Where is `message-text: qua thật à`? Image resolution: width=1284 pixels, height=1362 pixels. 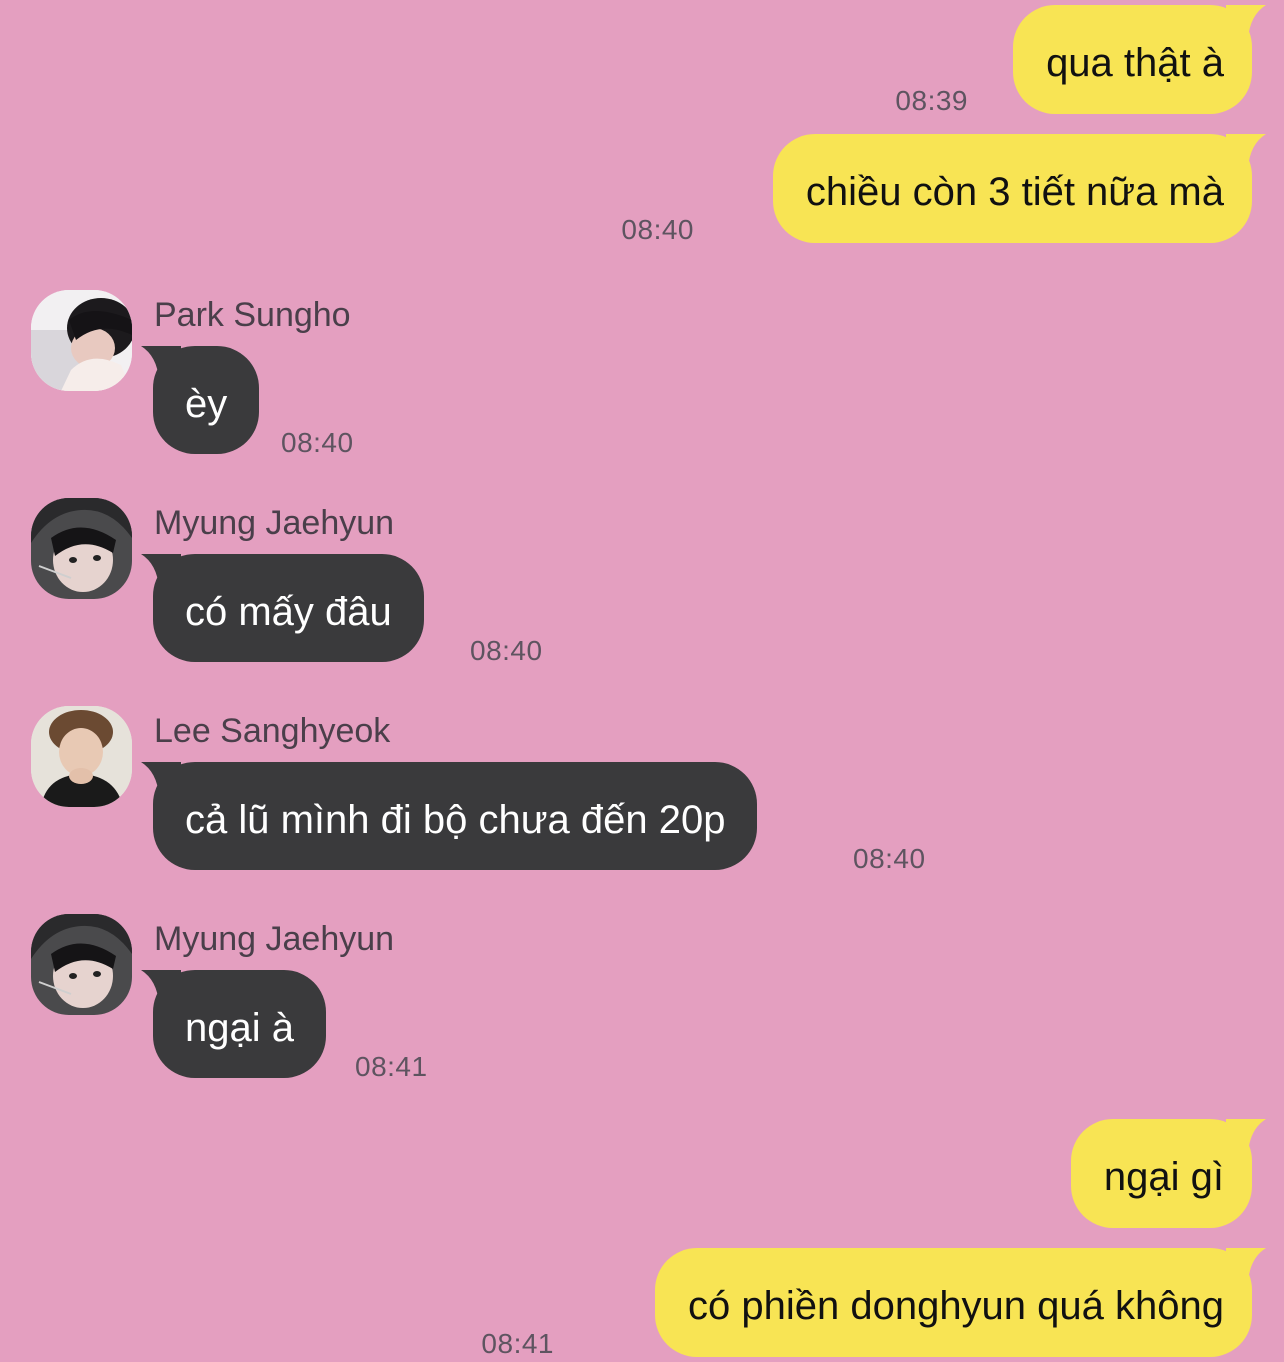
message-text: qua thật à is located at coordinates (1135, 63).